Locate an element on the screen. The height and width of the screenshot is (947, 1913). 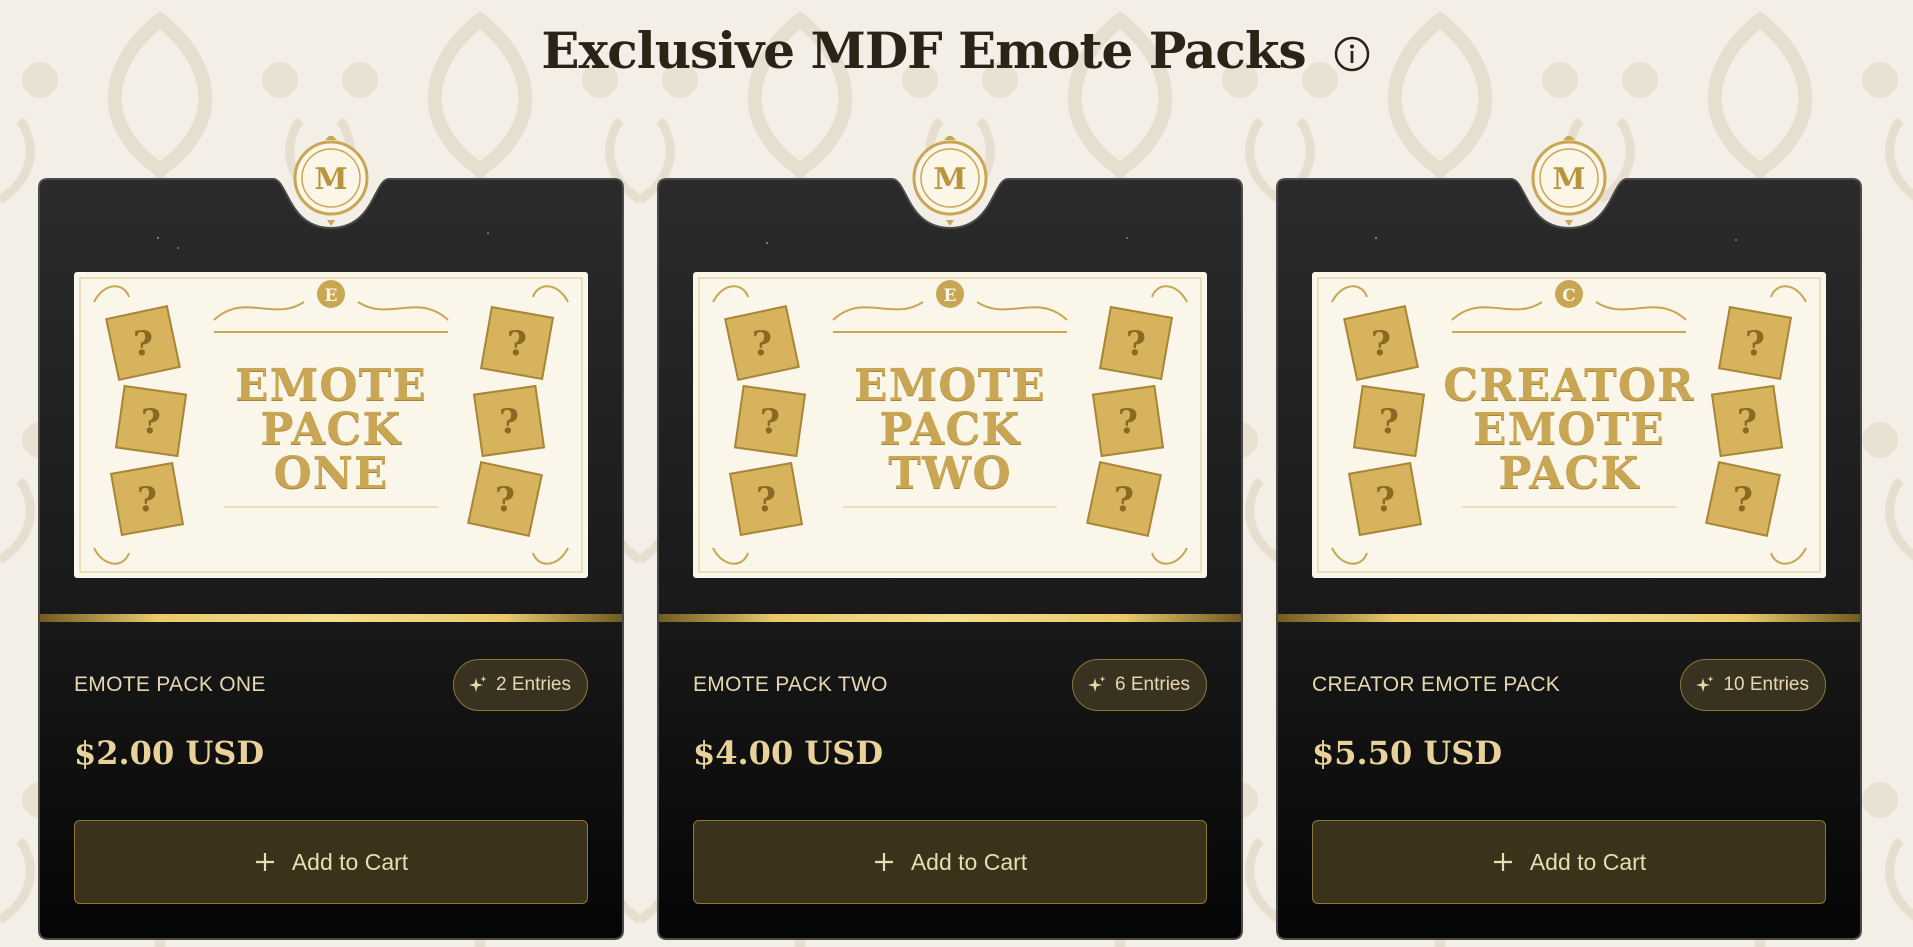
crest-letter: C is located at coordinates (1569, 296).